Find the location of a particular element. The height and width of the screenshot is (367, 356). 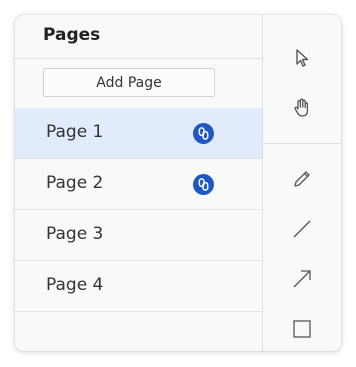

arrow-tool-button is located at coordinates (302, 279).